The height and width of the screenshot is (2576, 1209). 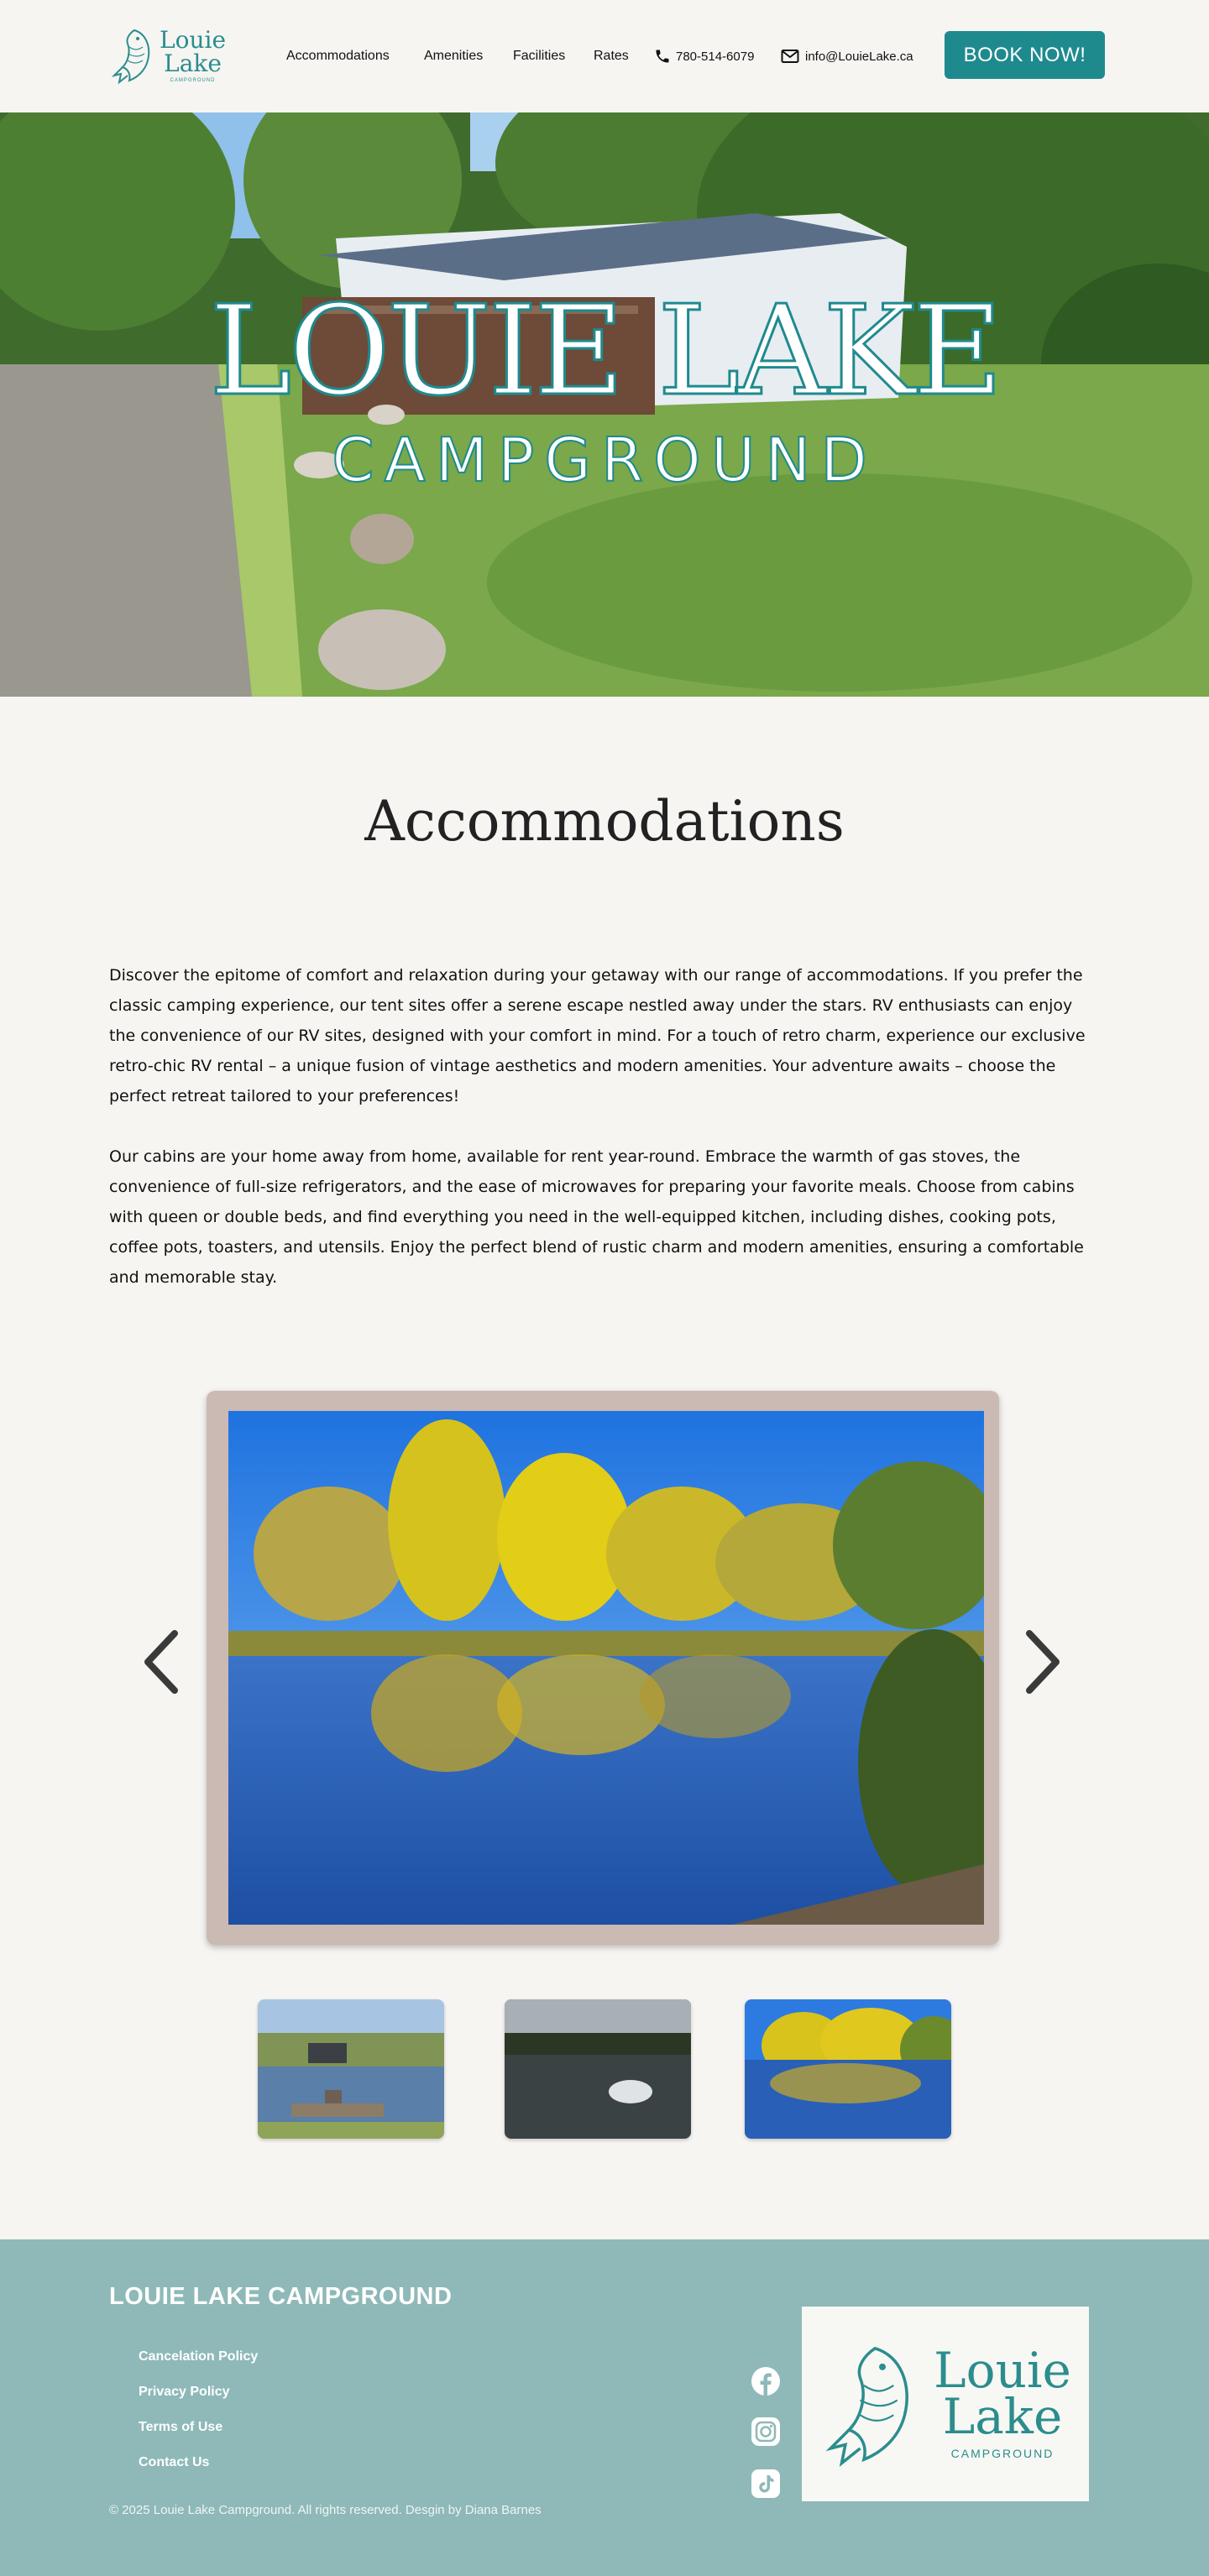 I want to click on footer-link-terms-of-use: Terms of Use, so click(x=198, y=2436).